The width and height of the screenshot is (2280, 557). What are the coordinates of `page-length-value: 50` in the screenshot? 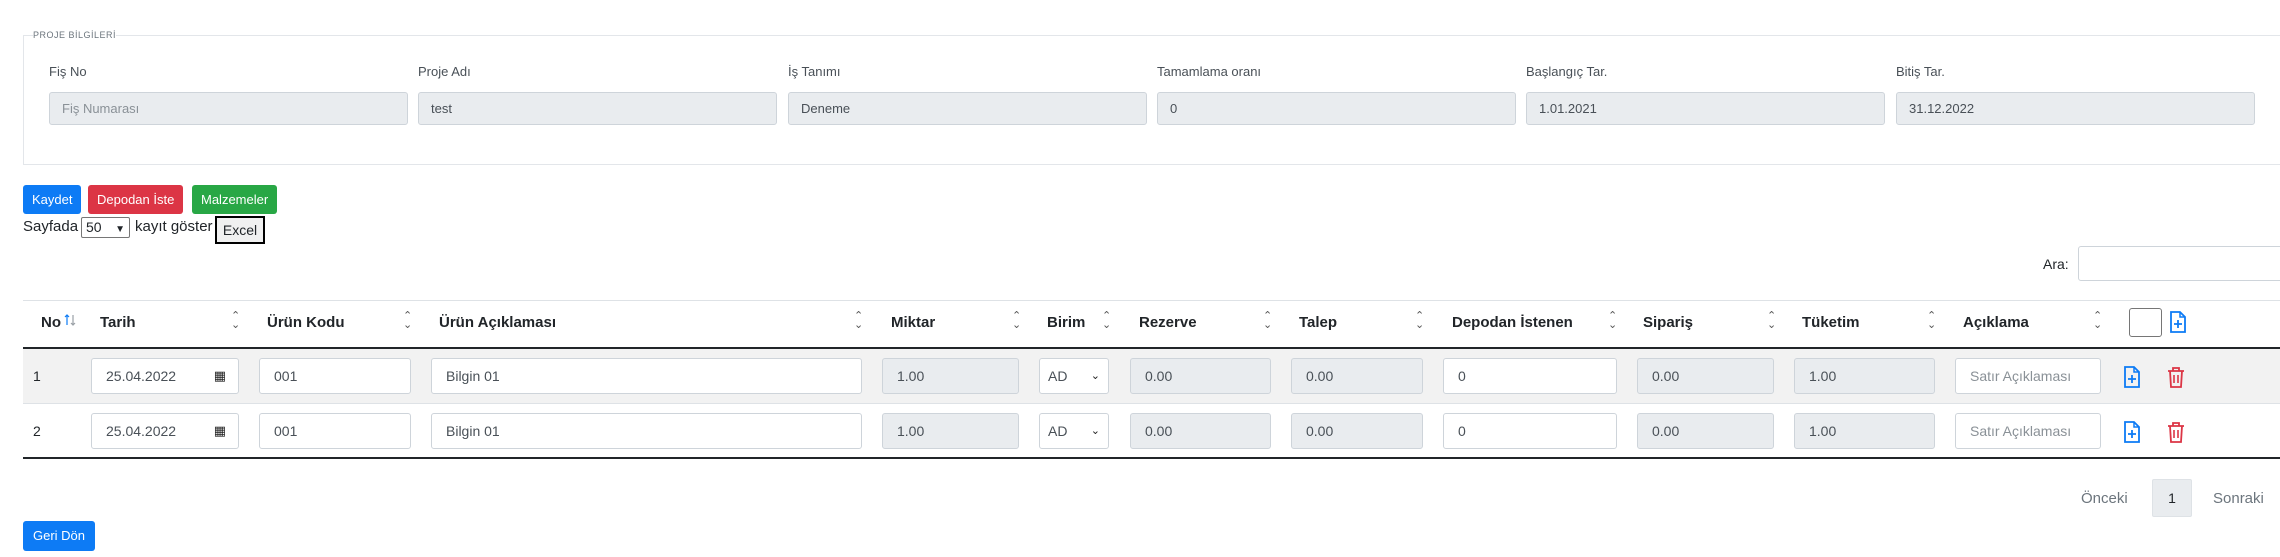 It's located at (94, 227).